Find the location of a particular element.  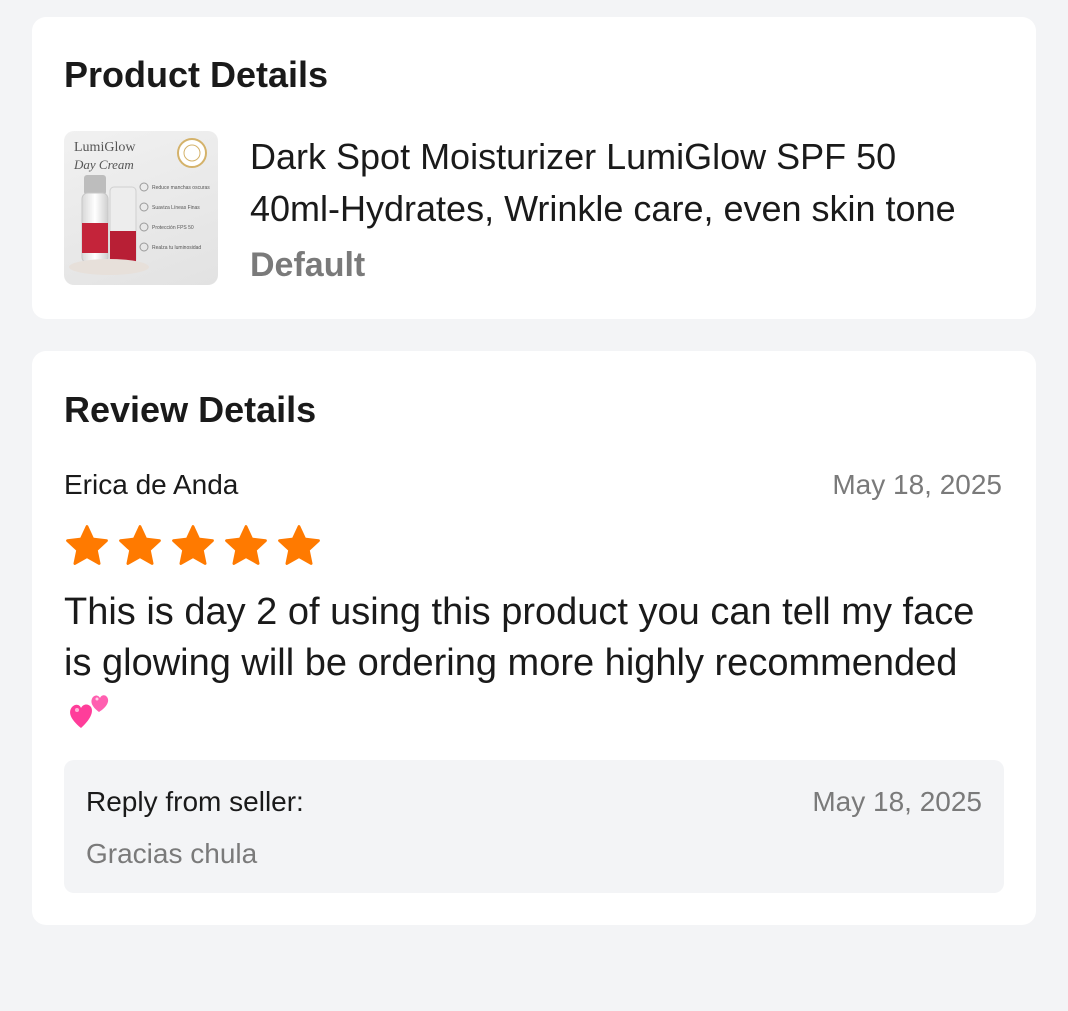

product-variant: Default is located at coordinates (308, 265).